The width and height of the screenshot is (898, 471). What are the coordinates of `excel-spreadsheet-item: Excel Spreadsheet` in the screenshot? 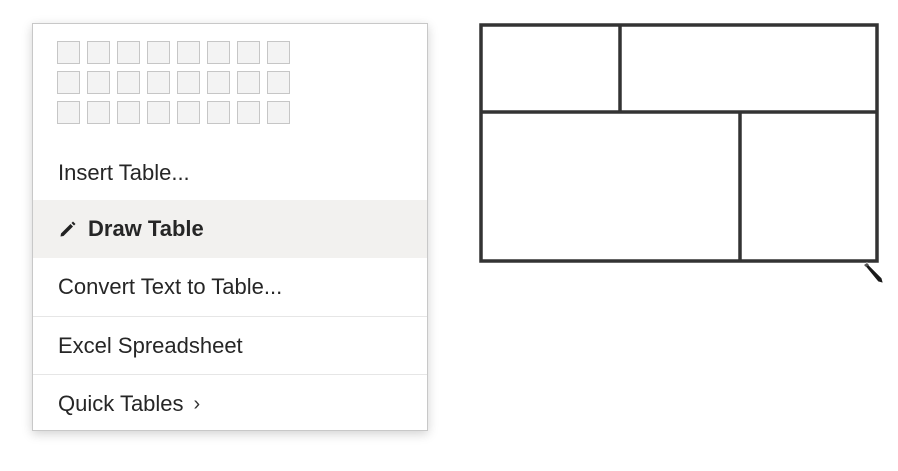 It's located at (230, 346).